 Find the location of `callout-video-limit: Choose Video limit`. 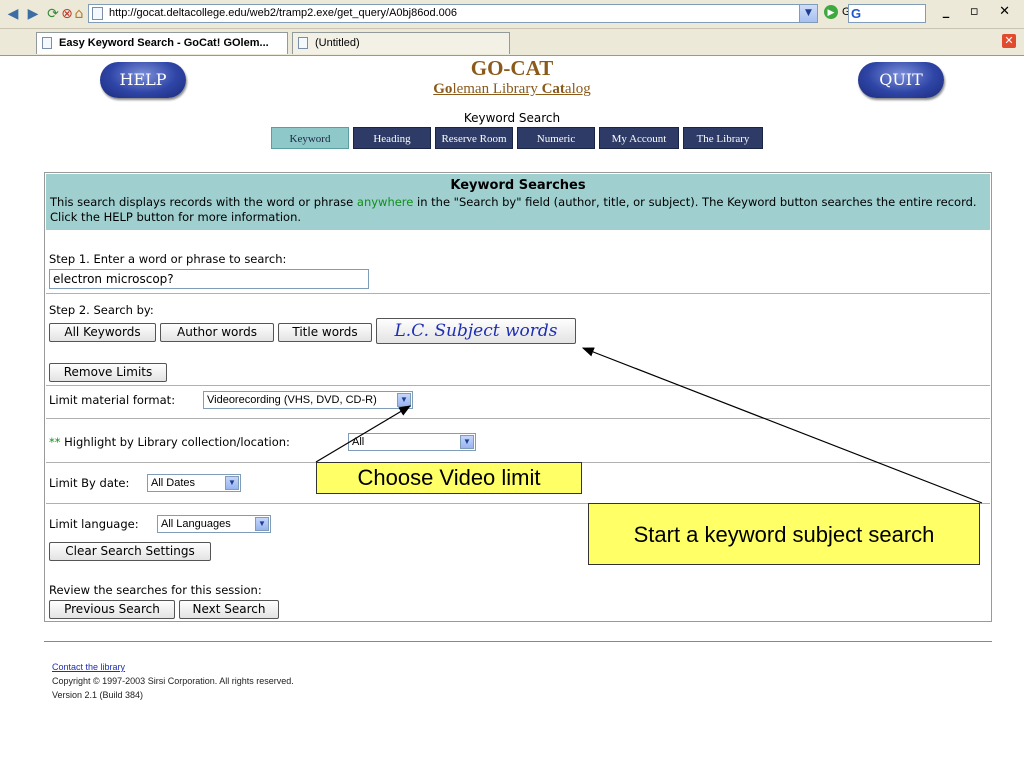

callout-video-limit: Choose Video limit is located at coordinates (449, 478).